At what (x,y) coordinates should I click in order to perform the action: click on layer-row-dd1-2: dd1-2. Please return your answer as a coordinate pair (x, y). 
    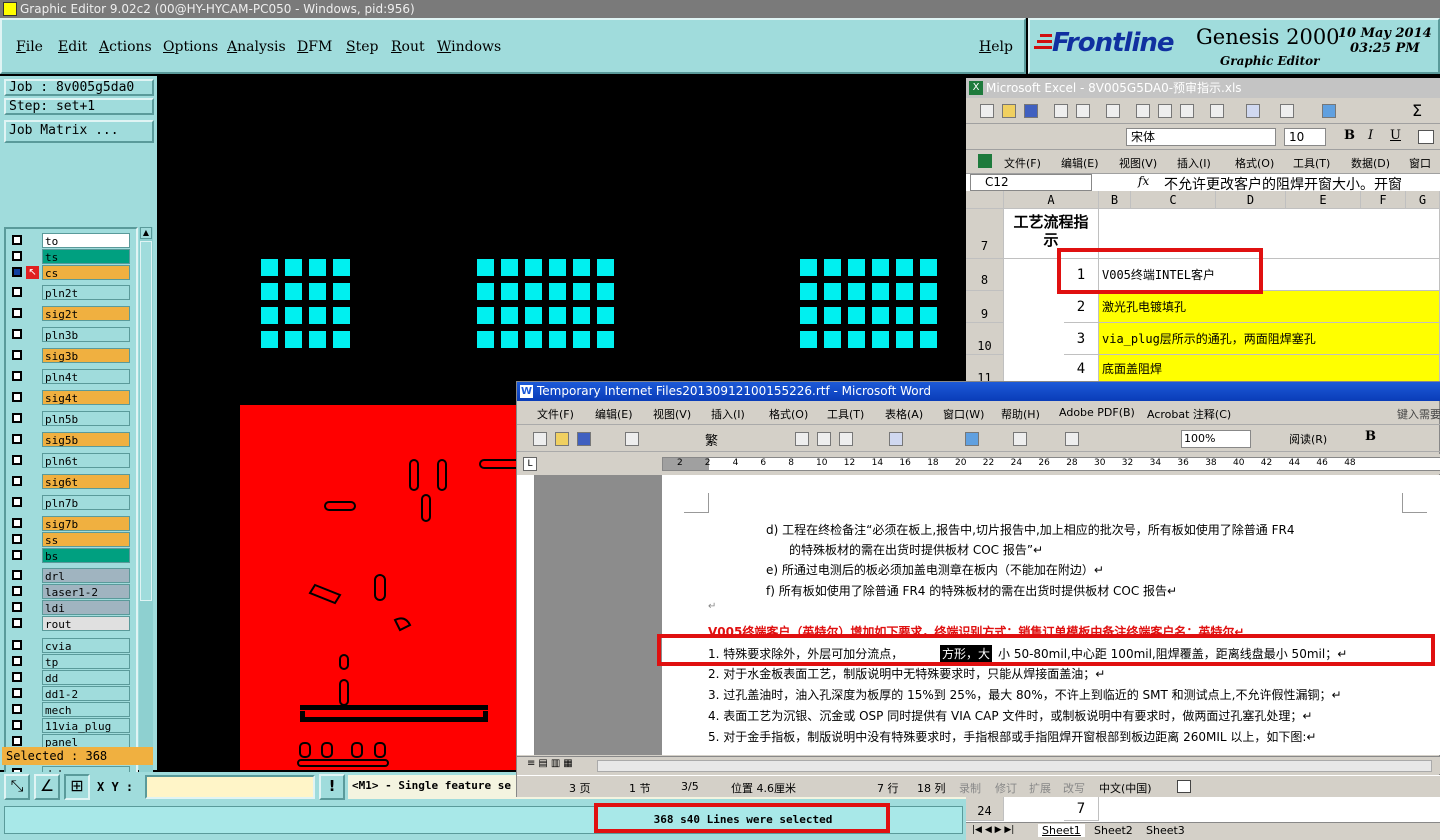
    Looking at the image, I should click on (70, 693).